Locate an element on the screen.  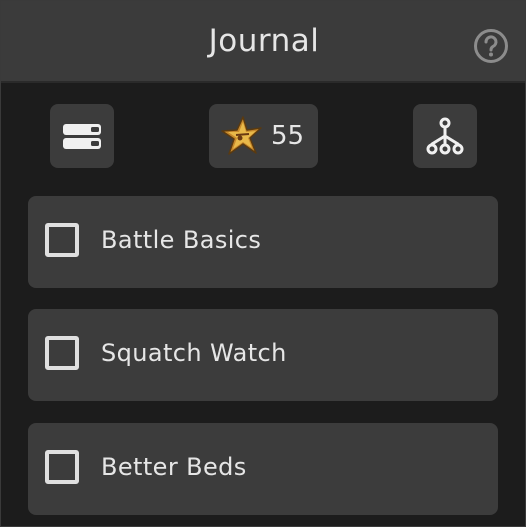
list-view-icon is located at coordinates (82, 136).